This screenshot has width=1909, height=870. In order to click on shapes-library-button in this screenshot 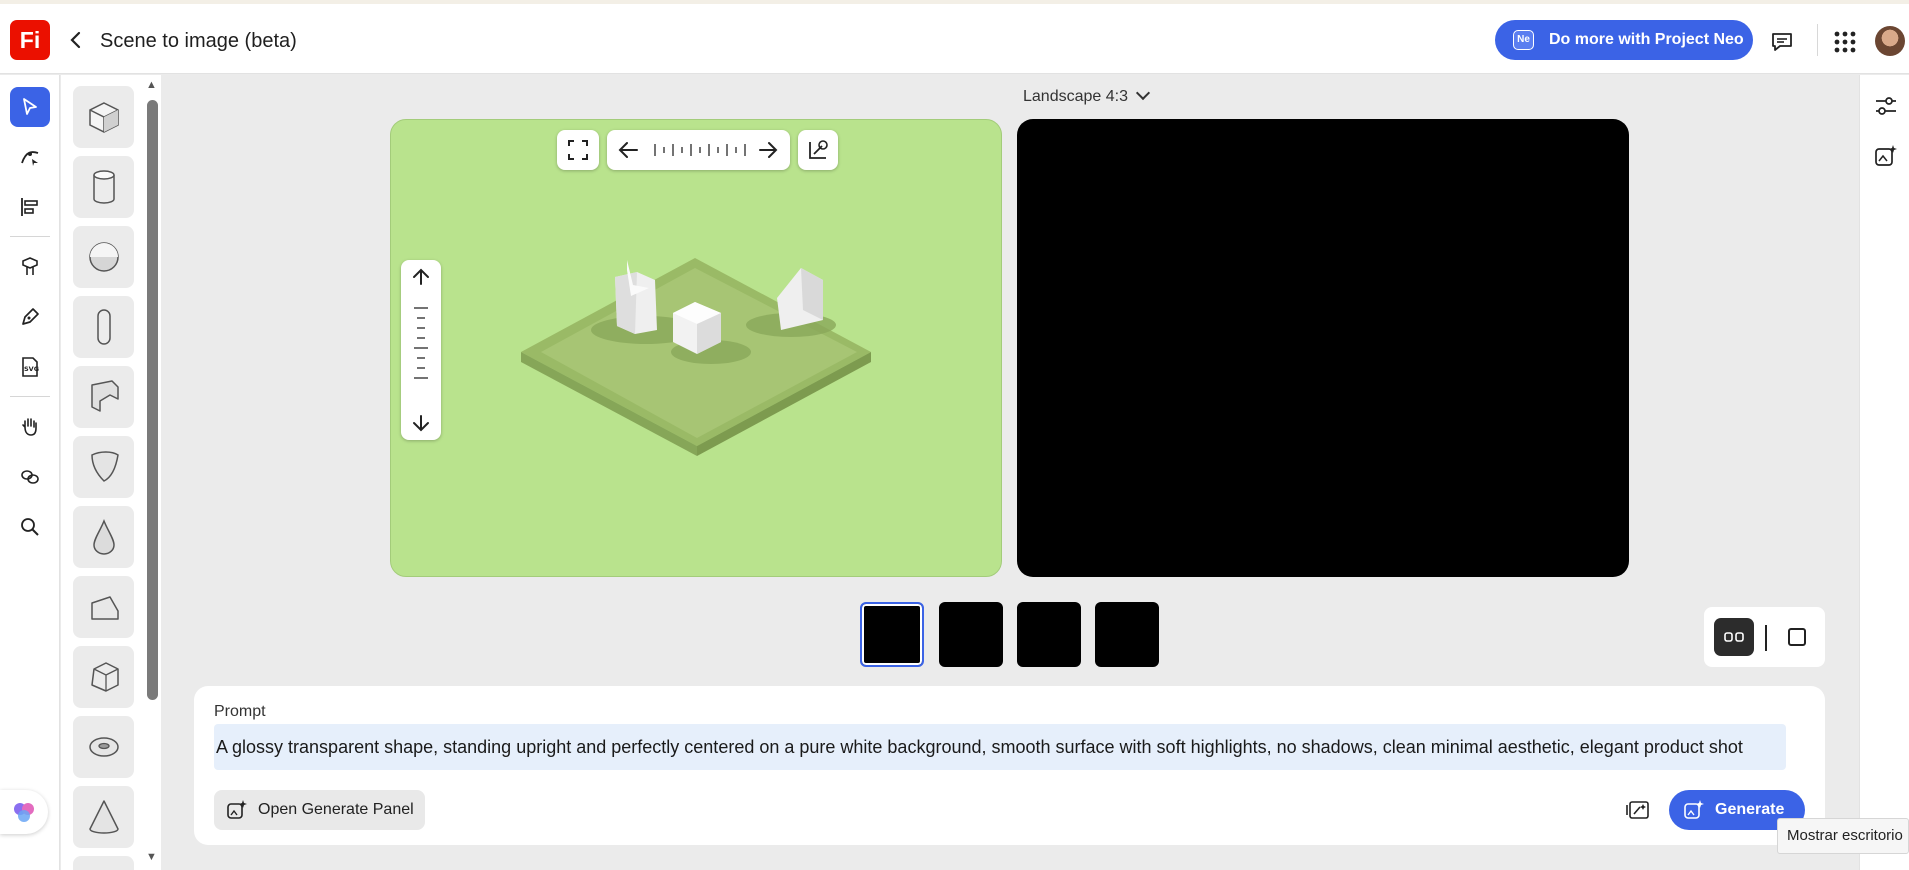, I will do `click(30, 267)`.